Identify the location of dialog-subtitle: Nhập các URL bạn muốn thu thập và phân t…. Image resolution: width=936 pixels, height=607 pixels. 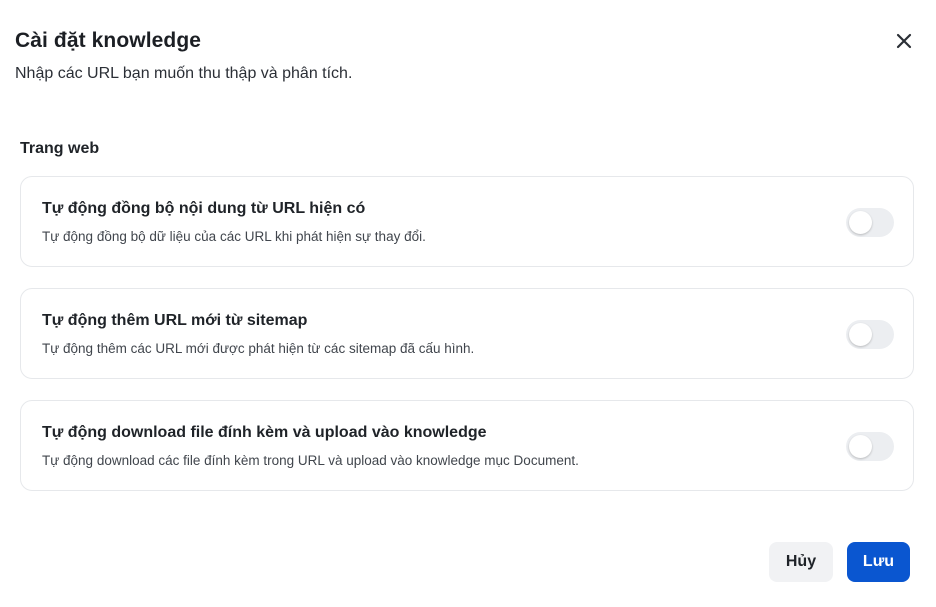
(184, 73).